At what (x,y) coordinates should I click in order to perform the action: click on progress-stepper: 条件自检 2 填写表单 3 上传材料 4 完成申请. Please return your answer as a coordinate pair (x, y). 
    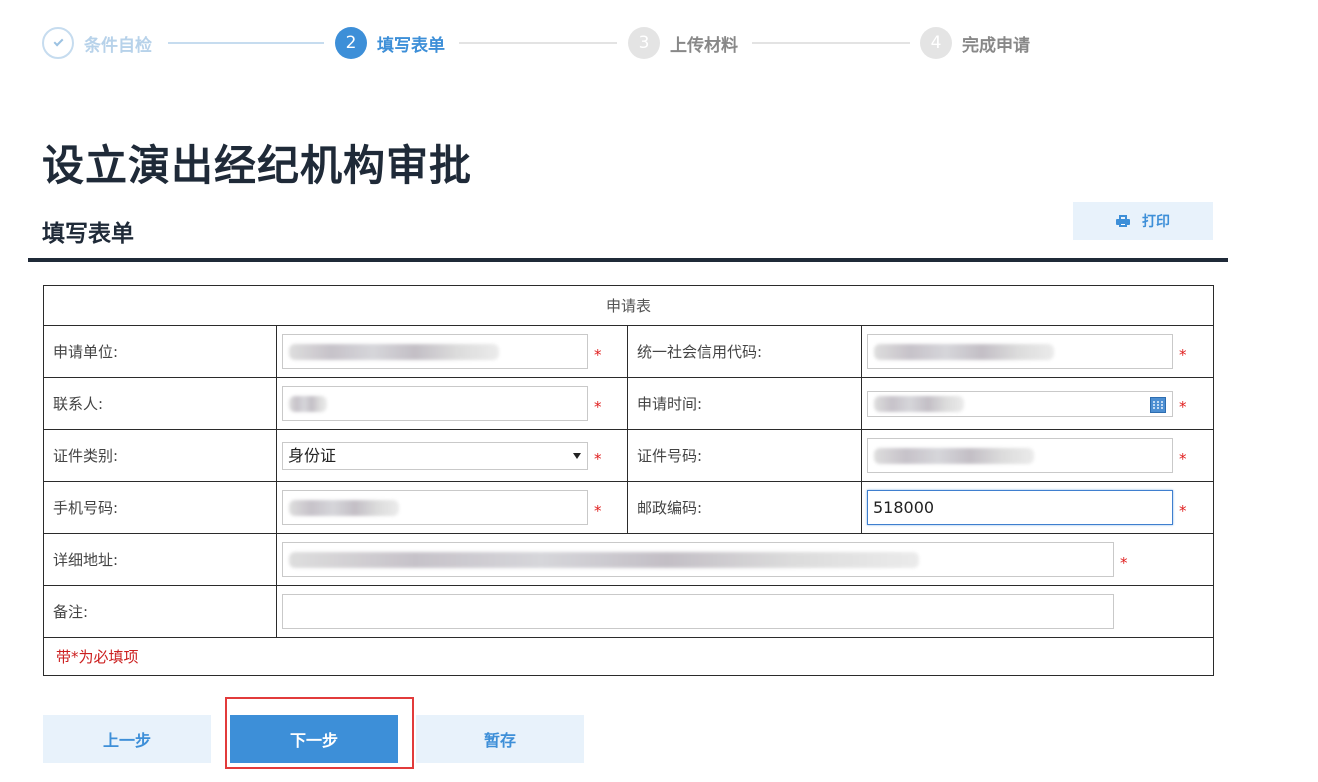
    Looking at the image, I should click on (542, 43).